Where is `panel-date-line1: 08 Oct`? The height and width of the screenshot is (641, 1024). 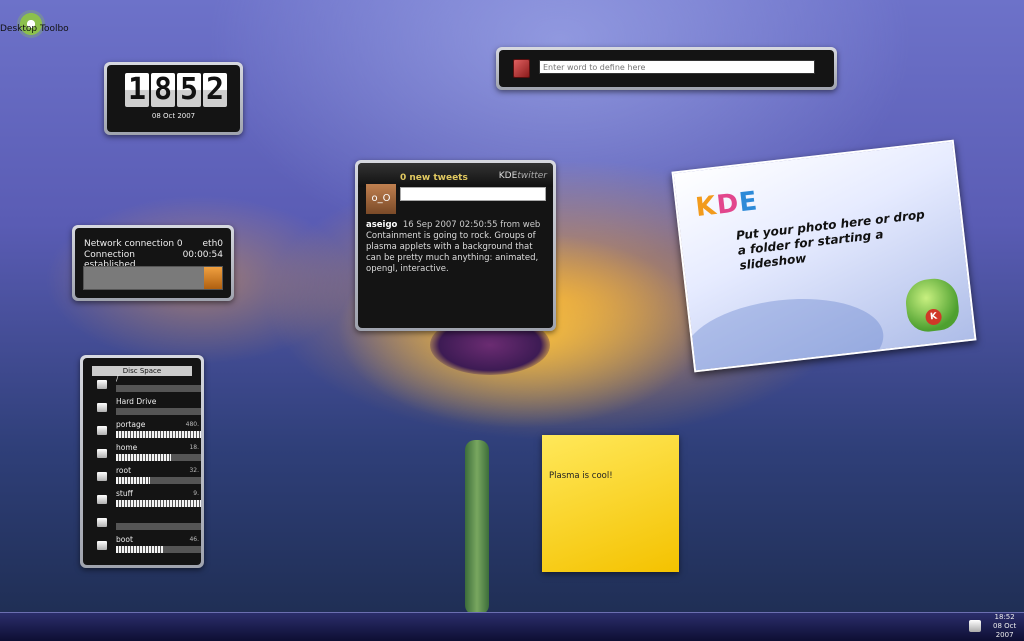
panel-date-line1: 08 Oct is located at coordinates (1005, 626).